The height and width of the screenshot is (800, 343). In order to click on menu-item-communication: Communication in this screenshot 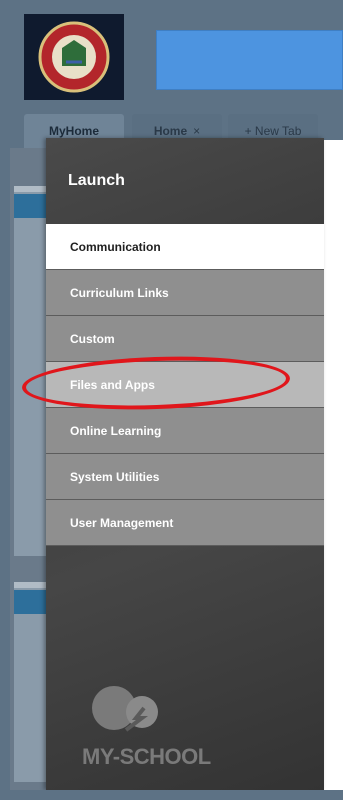, I will do `click(185, 247)`.